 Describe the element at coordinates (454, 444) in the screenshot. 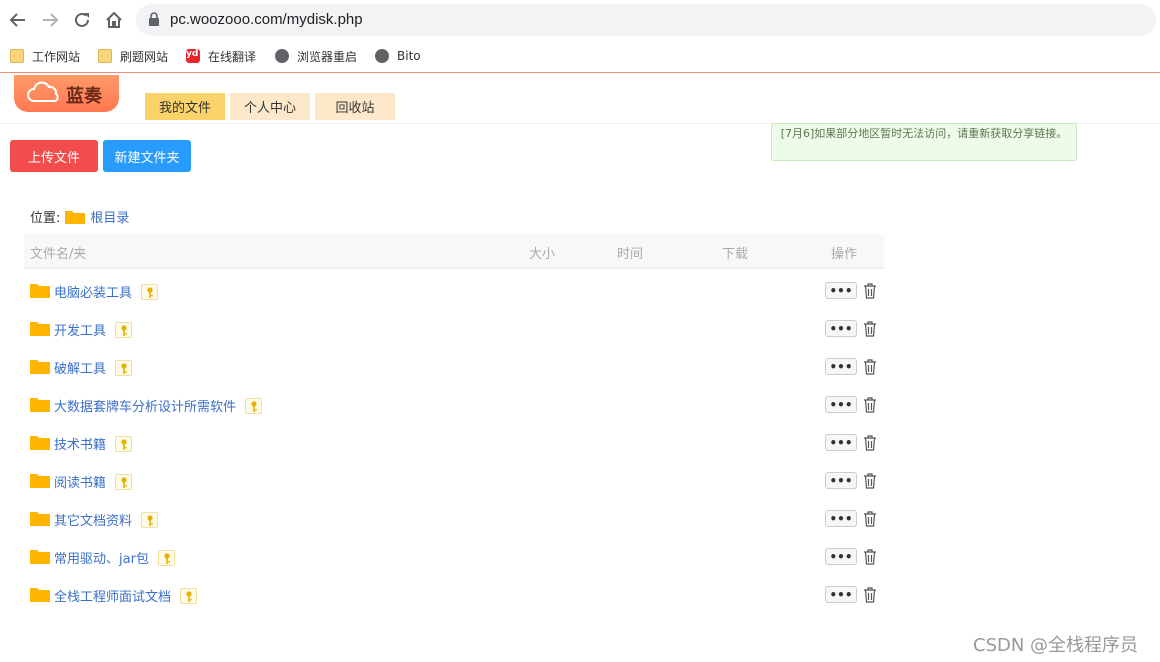

I see `table-row: 技术书籍 •••` at that location.